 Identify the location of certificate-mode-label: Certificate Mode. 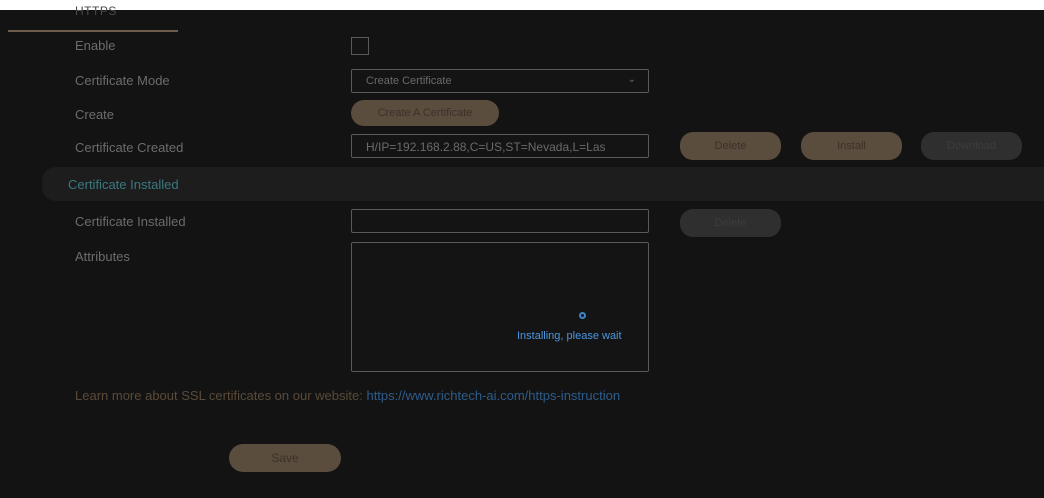
(122, 80).